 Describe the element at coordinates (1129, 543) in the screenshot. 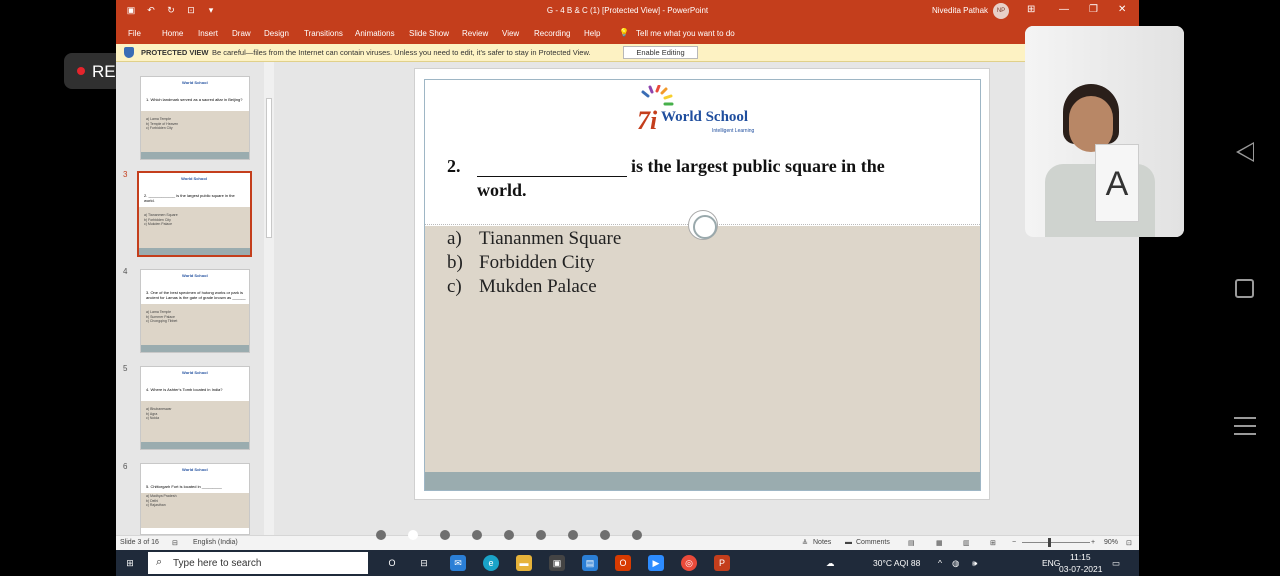

I see `fit-slide-icon: ⊡` at that location.